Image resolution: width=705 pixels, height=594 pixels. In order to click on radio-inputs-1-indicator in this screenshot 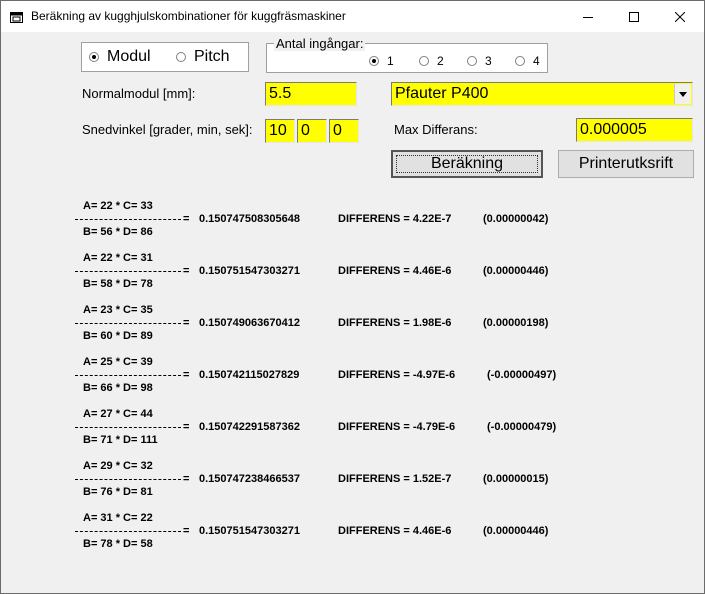, I will do `click(374, 61)`.